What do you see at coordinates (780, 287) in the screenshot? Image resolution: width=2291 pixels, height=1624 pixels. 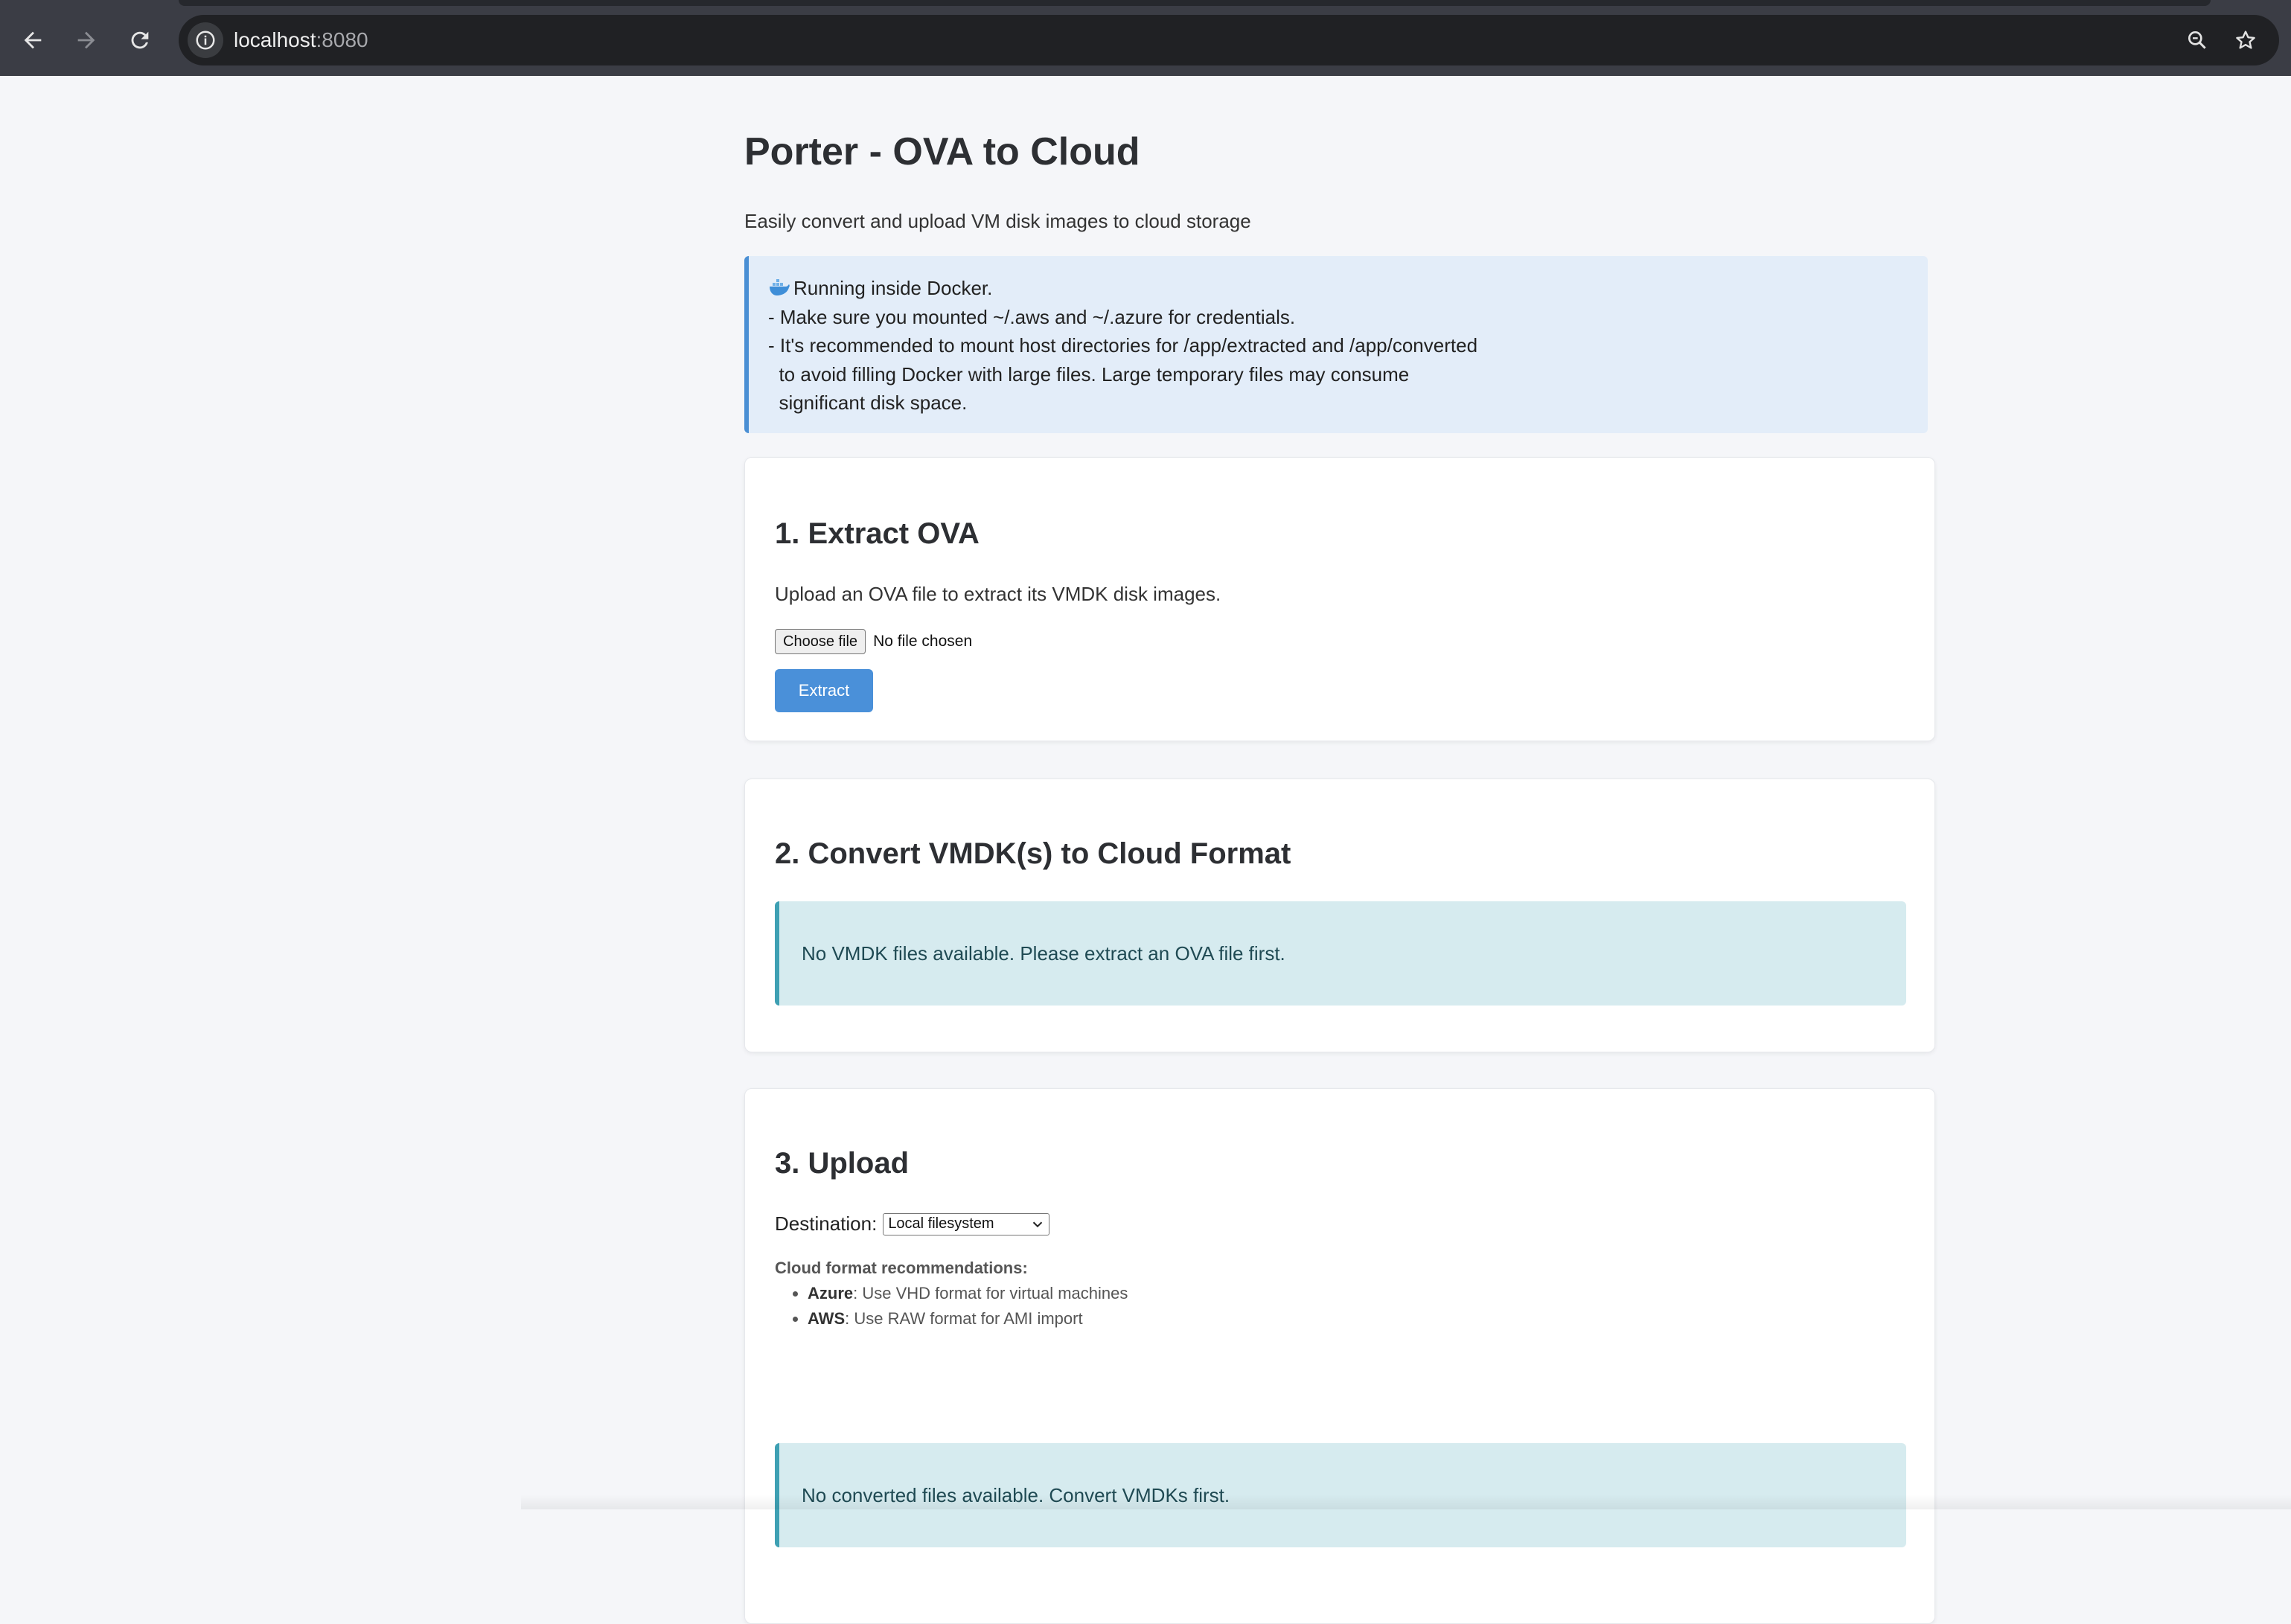 I see `whale-icon` at bounding box center [780, 287].